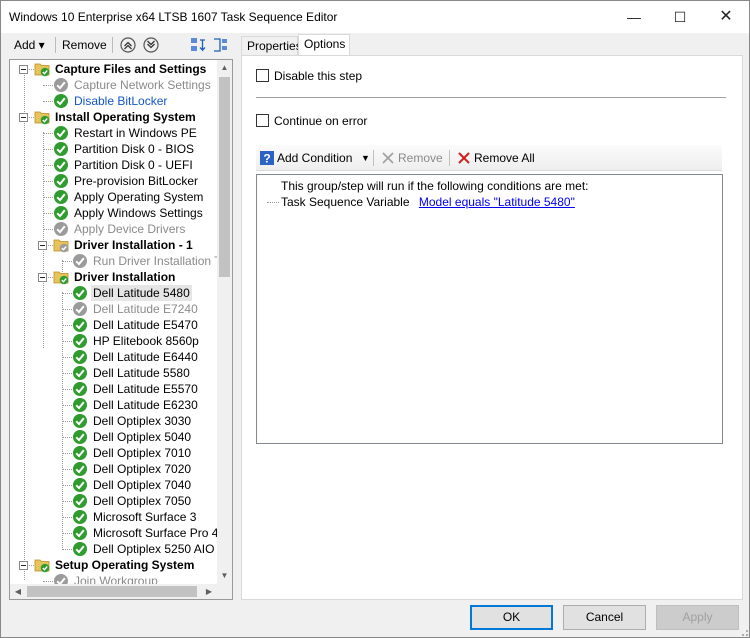  What do you see at coordinates (262, 75) in the screenshot?
I see `disable-step-checkbox` at bounding box center [262, 75].